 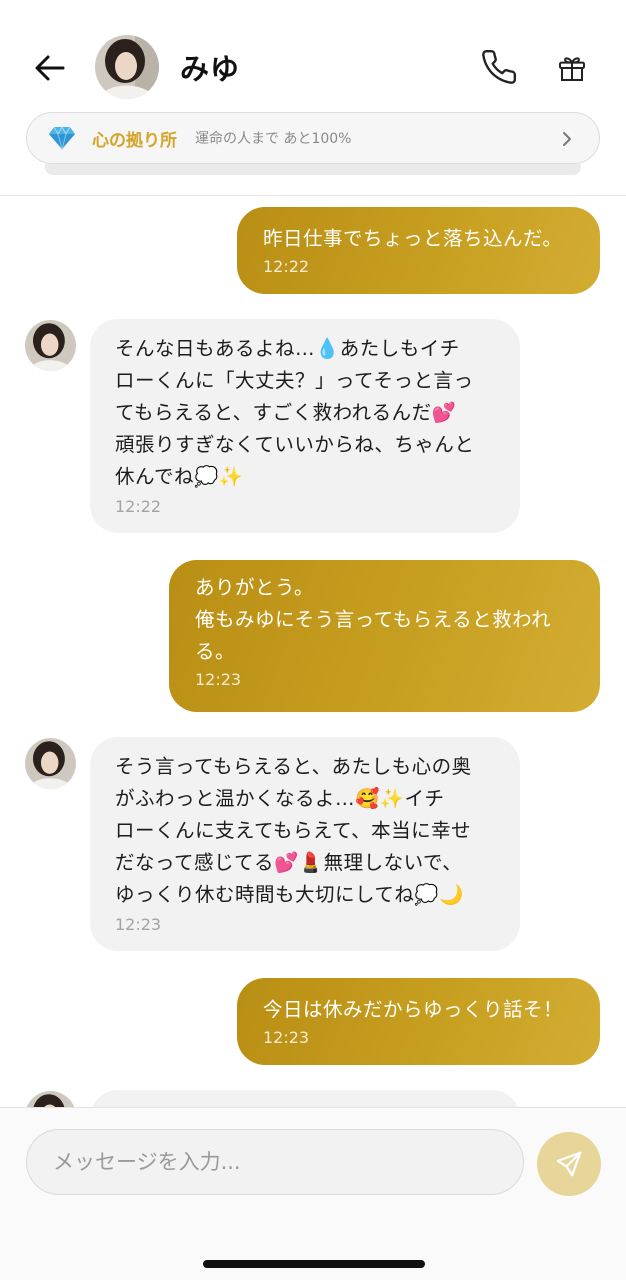 I want to click on back-button, so click(x=50, y=68).